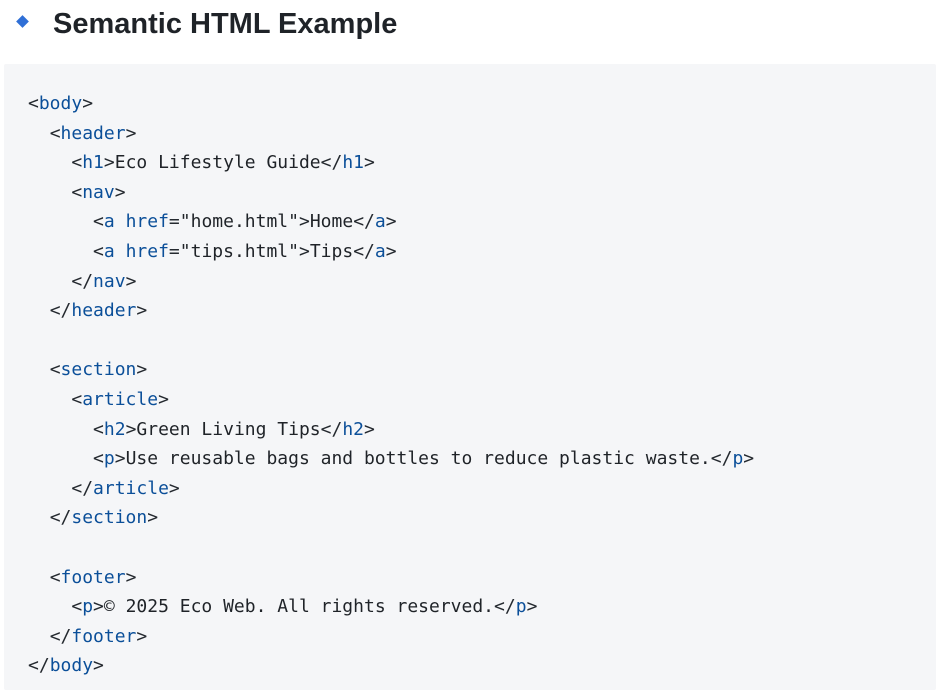 The height and width of the screenshot is (690, 936). Describe the element at coordinates (98, 370) in the screenshot. I see `code-line: <section>` at that location.